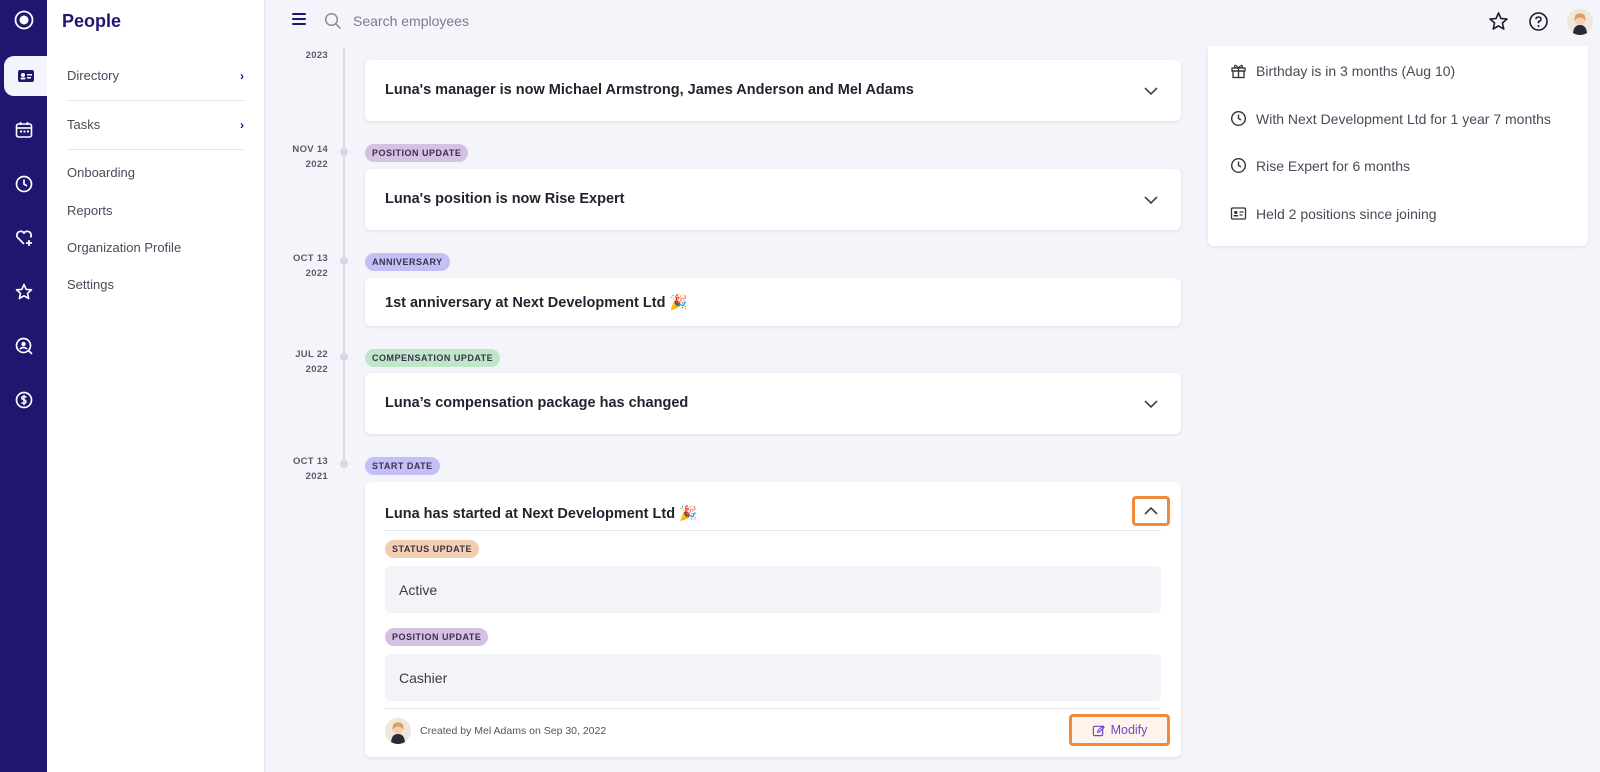 This screenshot has height=772, width=1600. Describe the element at coordinates (310, 157) in the screenshot. I see `timeline-date: NOV 14 2022` at that location.